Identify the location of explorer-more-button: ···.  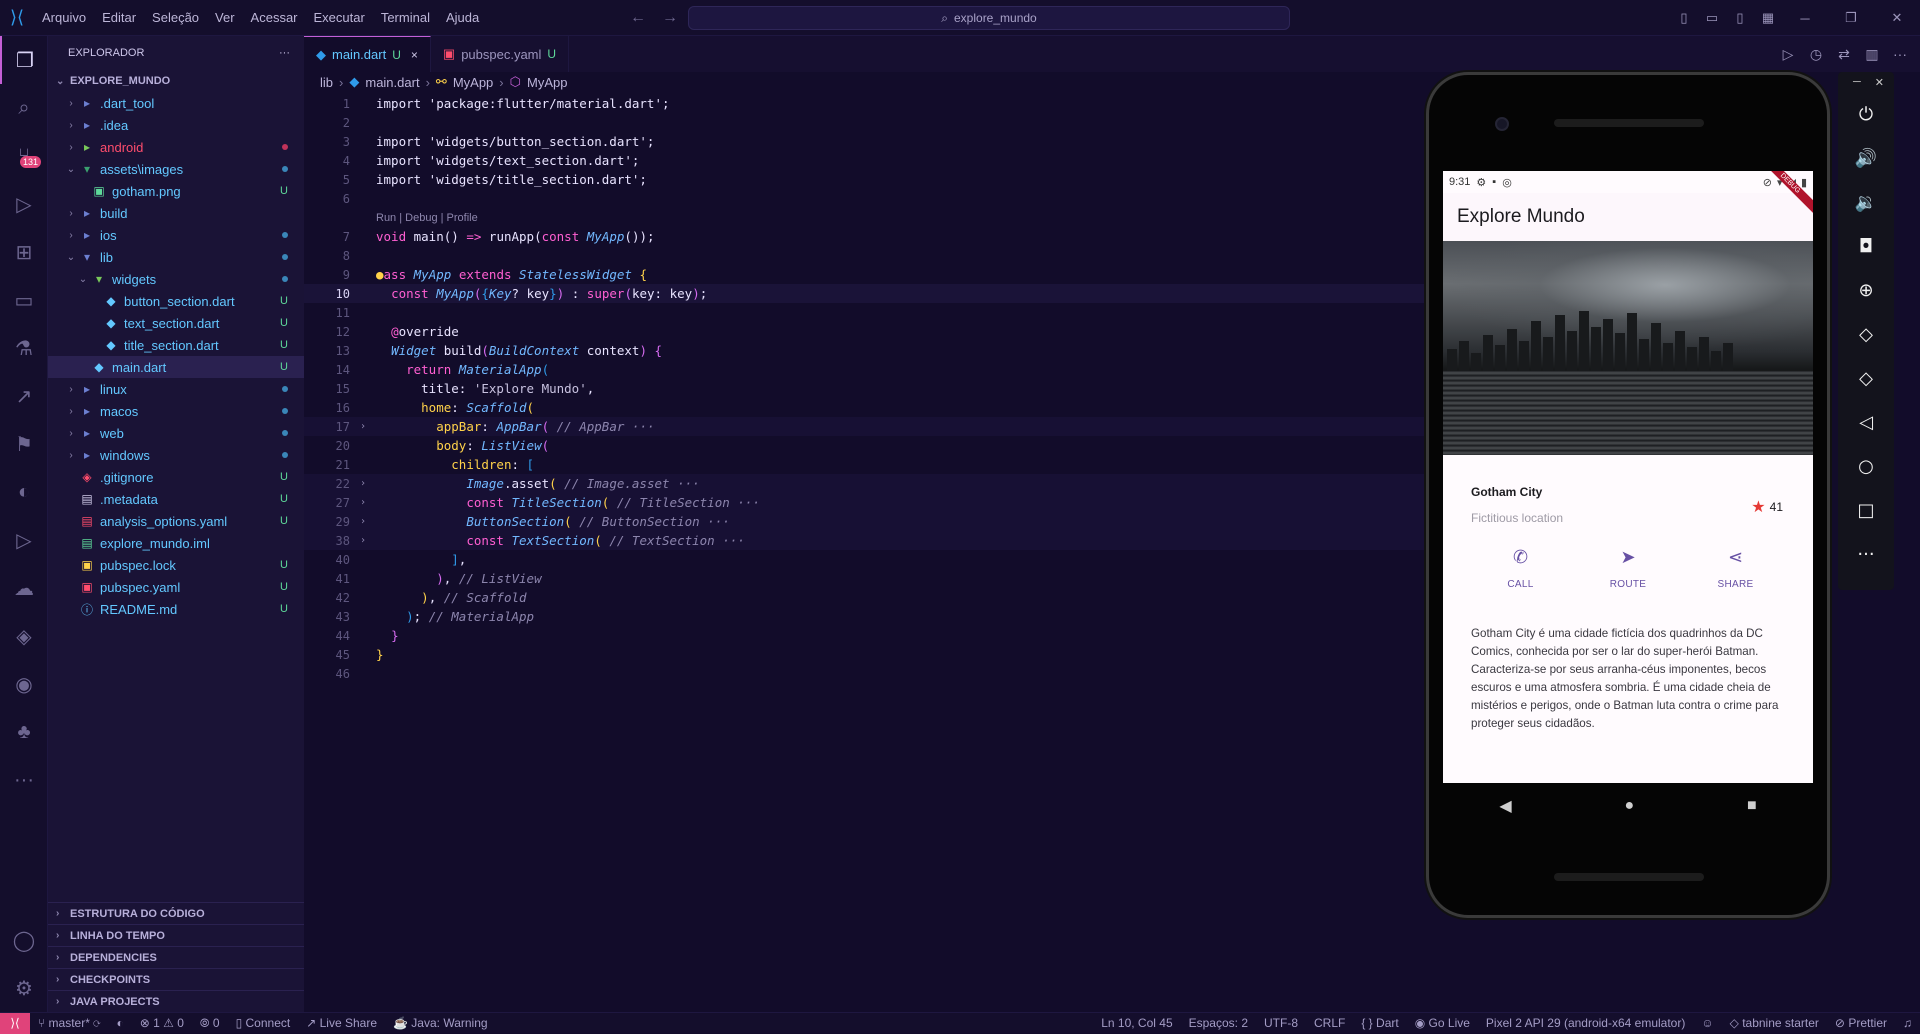
(284, 53).